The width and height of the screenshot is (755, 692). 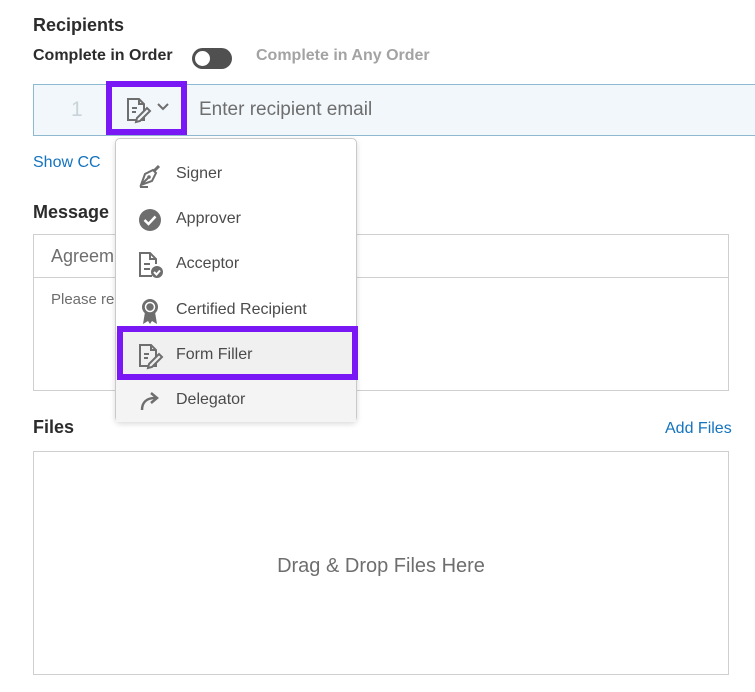 I want to click on menu-item-delegator: Delegator, so click(x=236, y=399).